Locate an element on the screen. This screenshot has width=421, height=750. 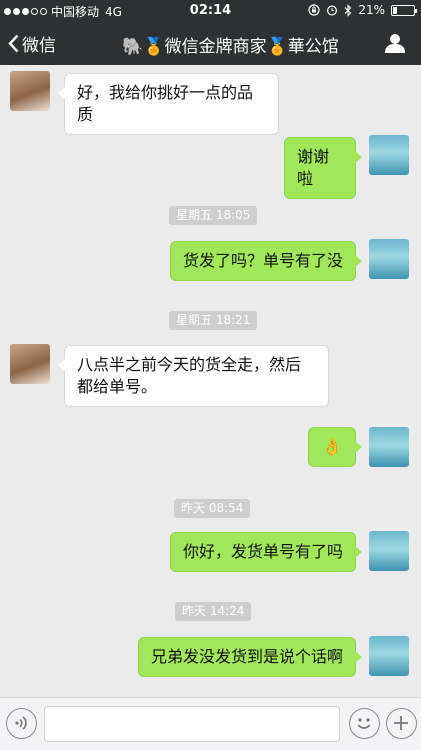
message-input is located at coordinates (192, 724).